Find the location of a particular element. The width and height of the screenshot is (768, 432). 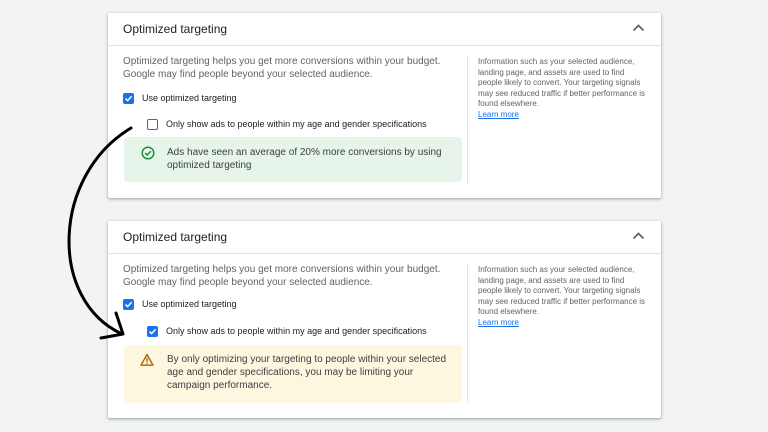

checkbox-unchecked-icon is located at coordinates (152, 124).